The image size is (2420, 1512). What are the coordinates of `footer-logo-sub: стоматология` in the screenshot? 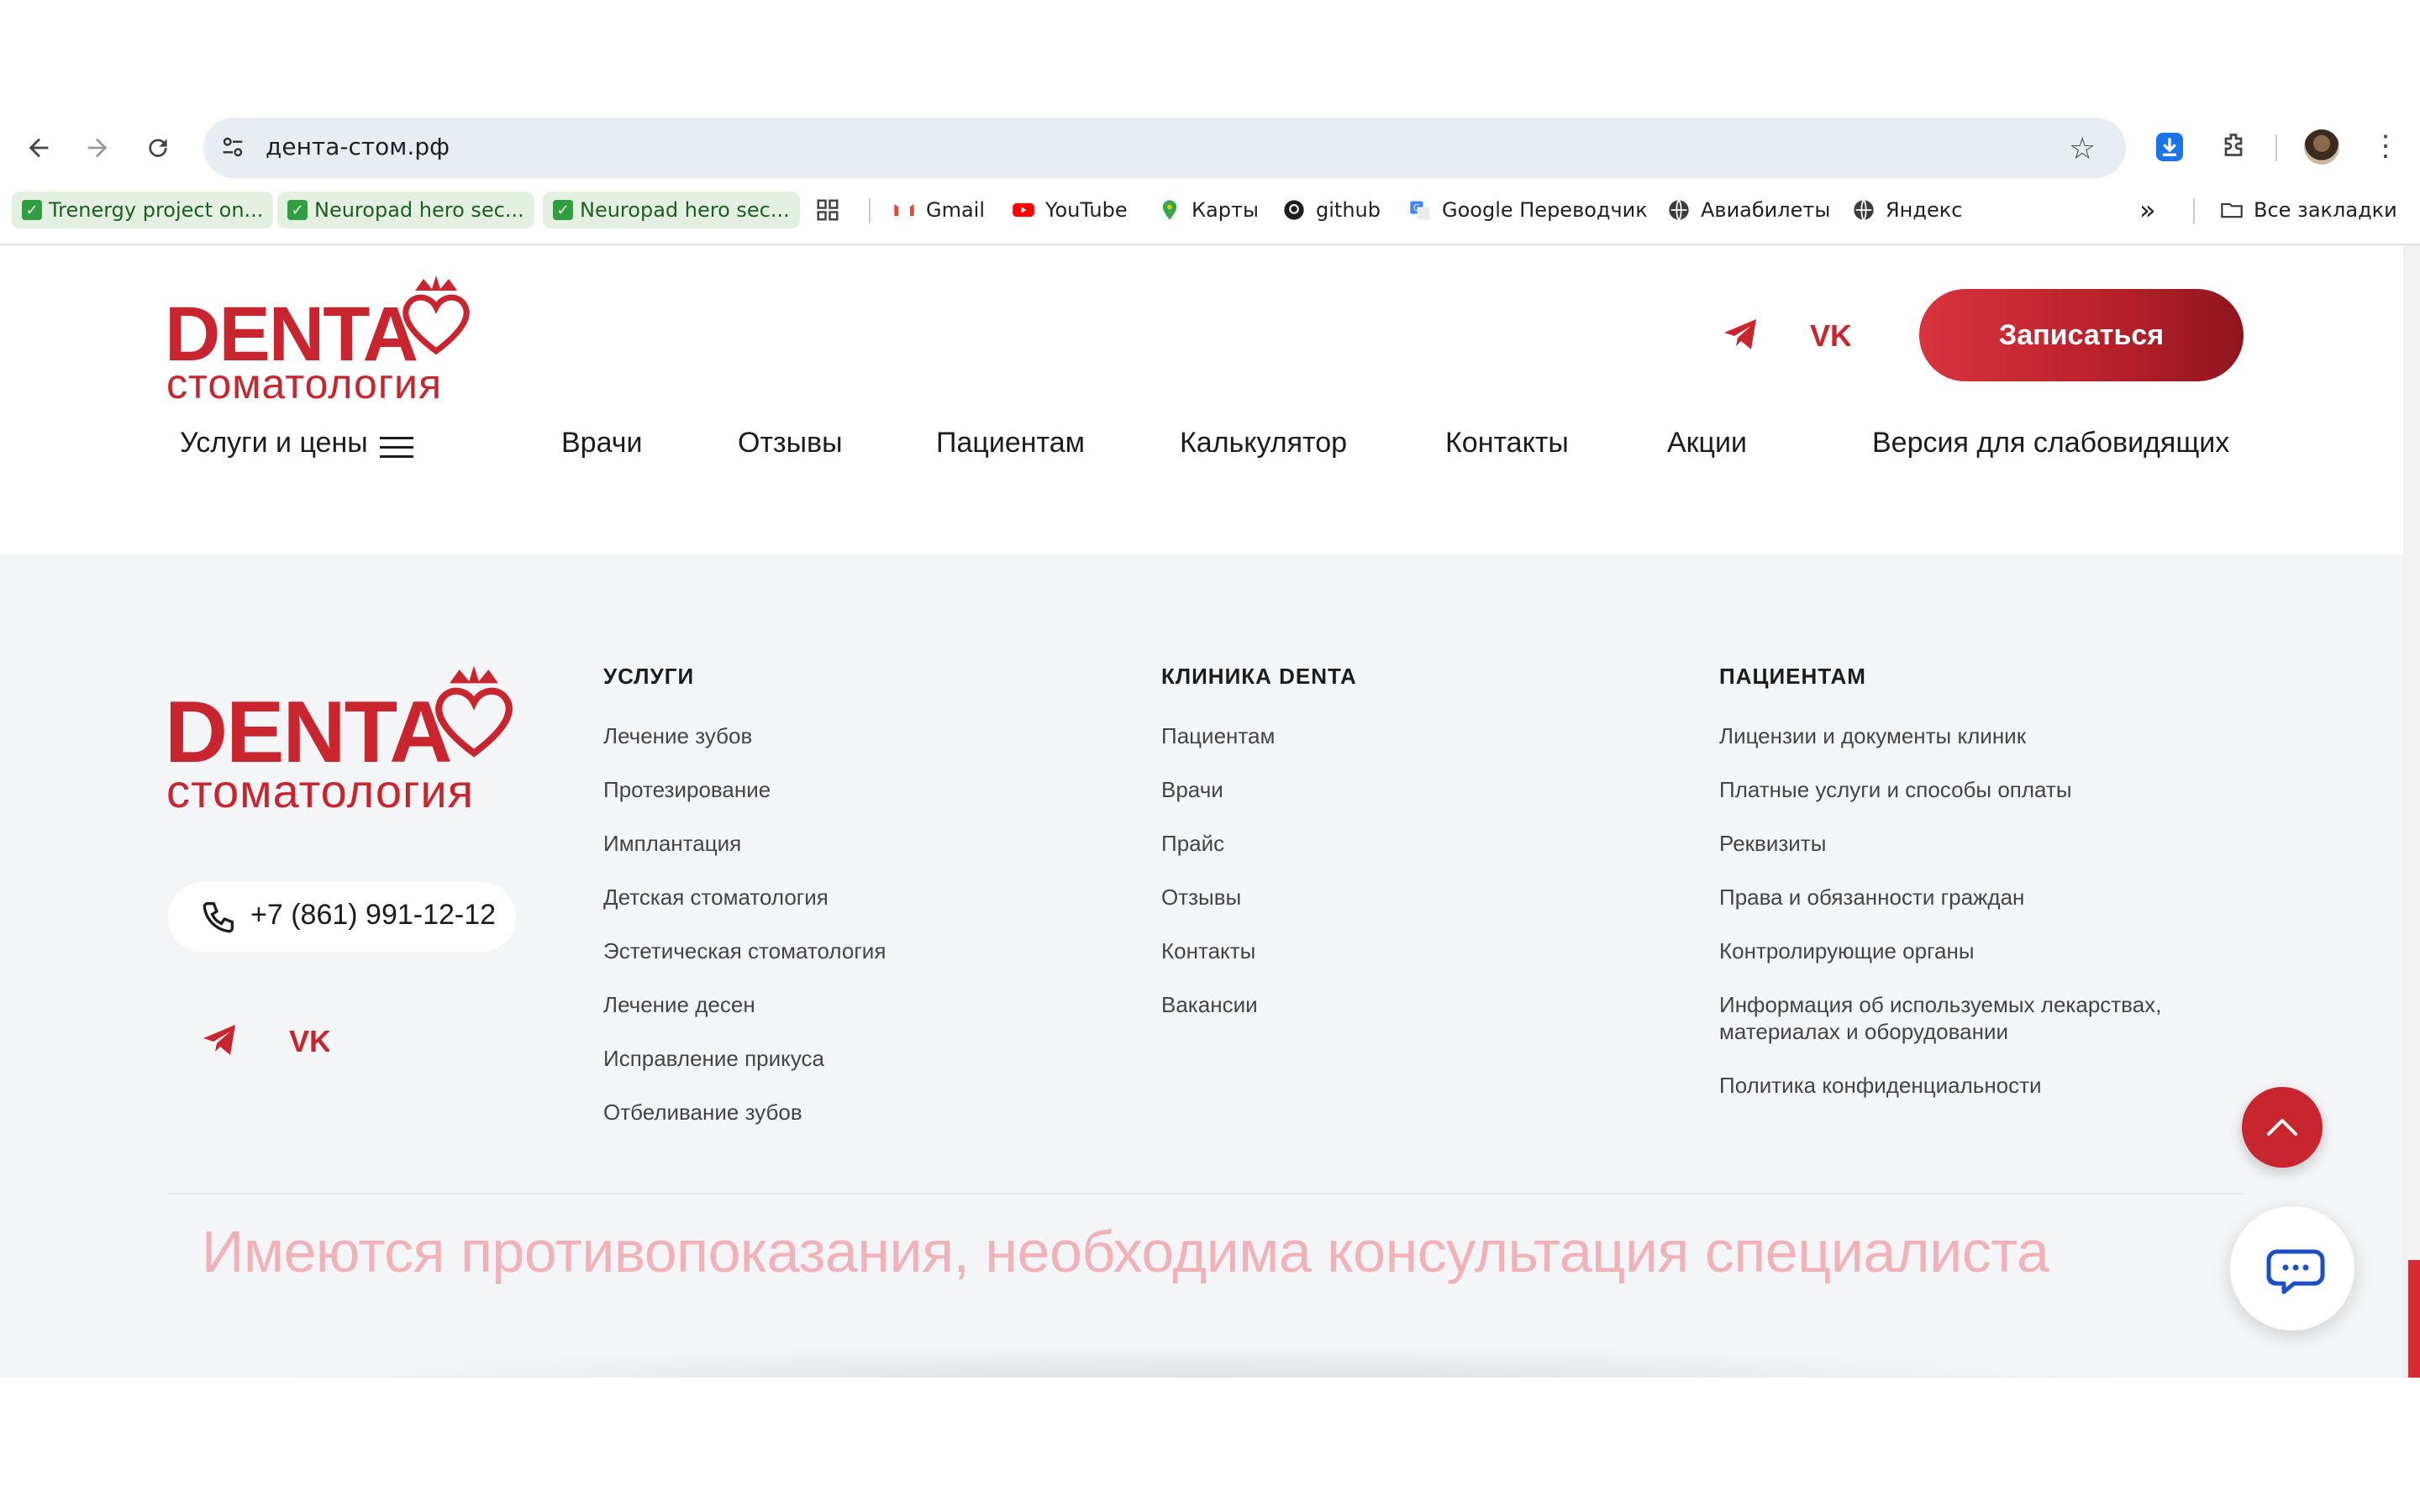 It's located at (320, 790).